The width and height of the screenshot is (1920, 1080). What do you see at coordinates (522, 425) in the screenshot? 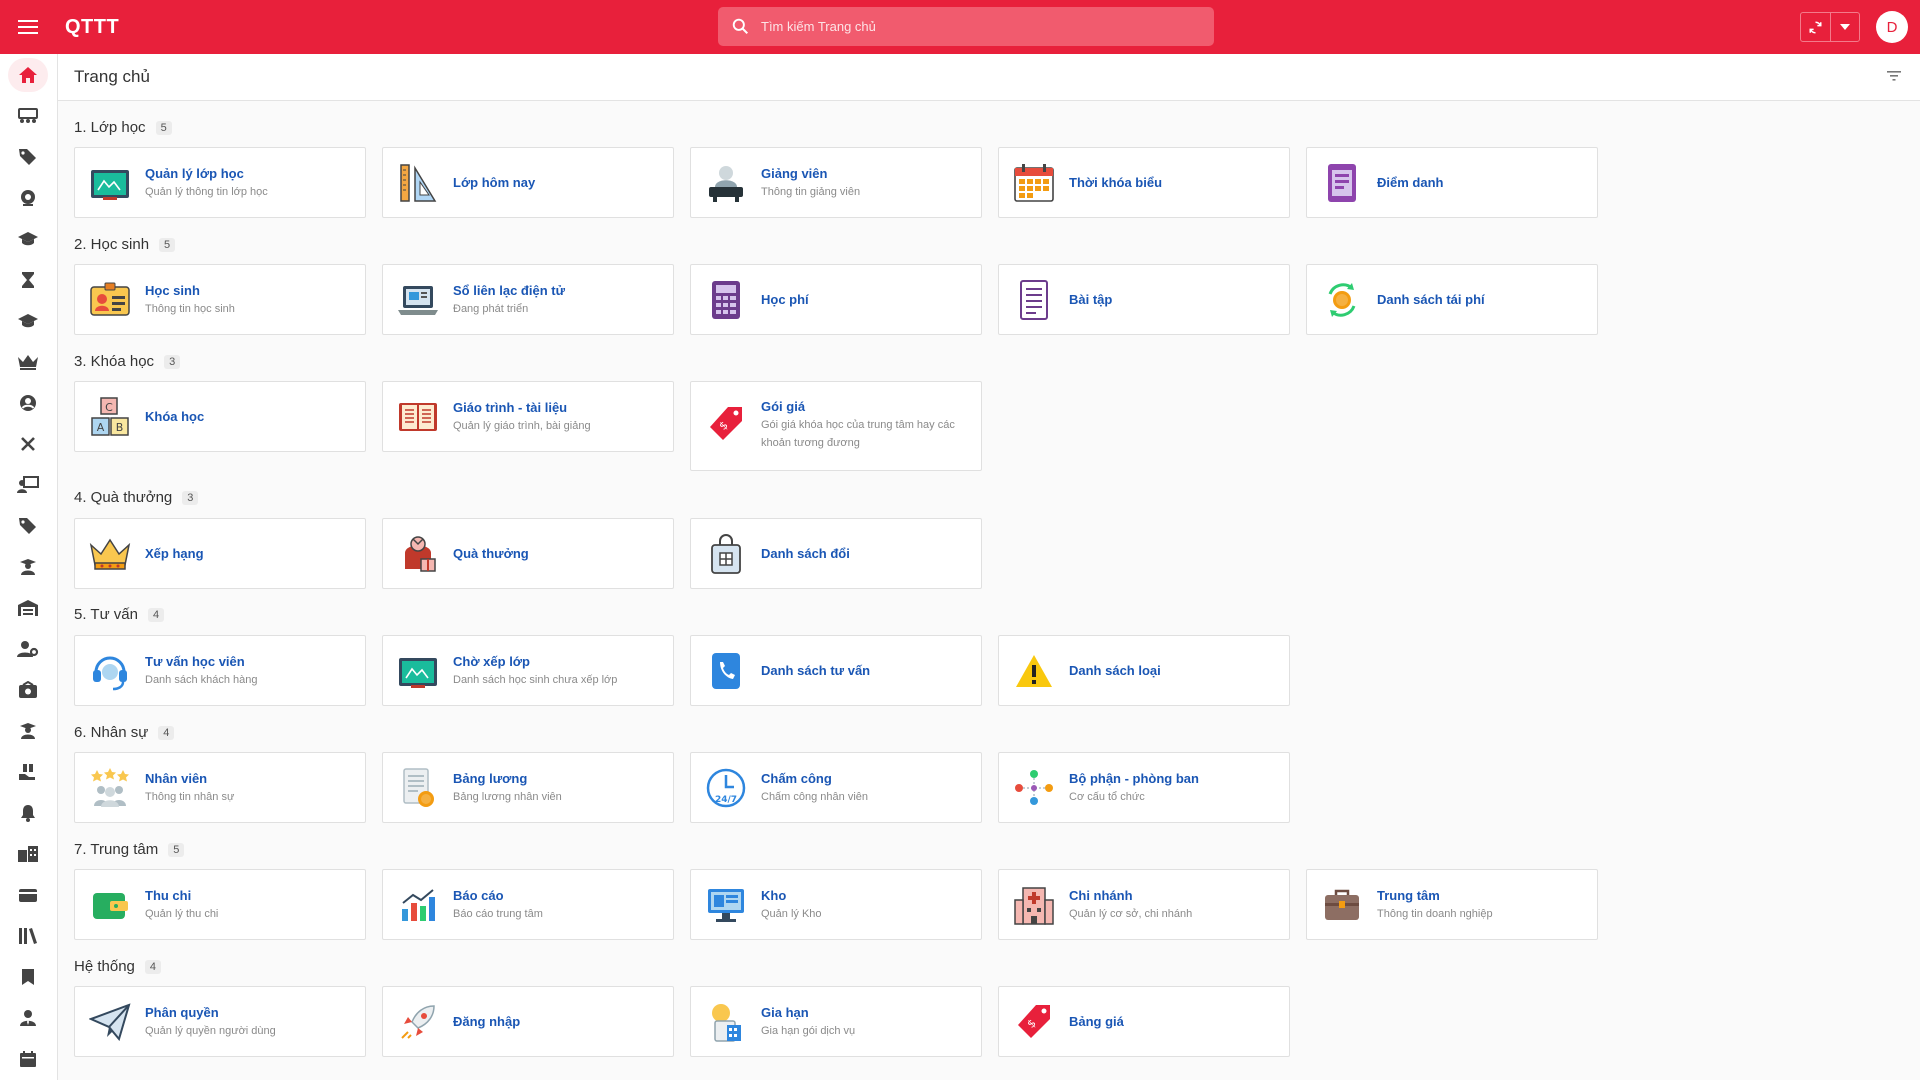
I see `card-subtitle: Quản lý giáo trình, bài giảng` at bounding box center [522, 425].